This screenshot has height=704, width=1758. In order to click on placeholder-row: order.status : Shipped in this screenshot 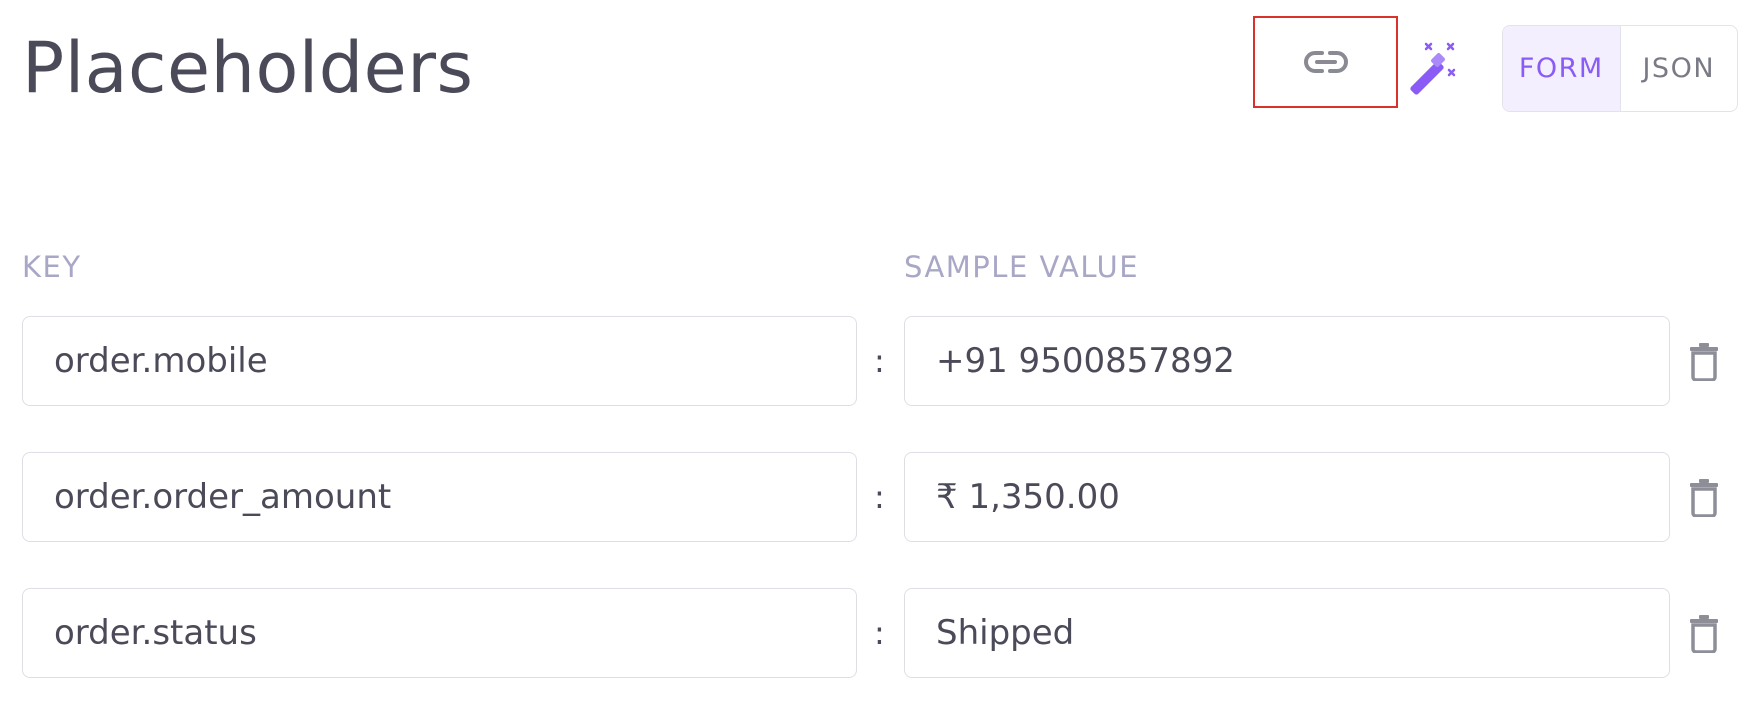, I will do `click(879, 633)`.